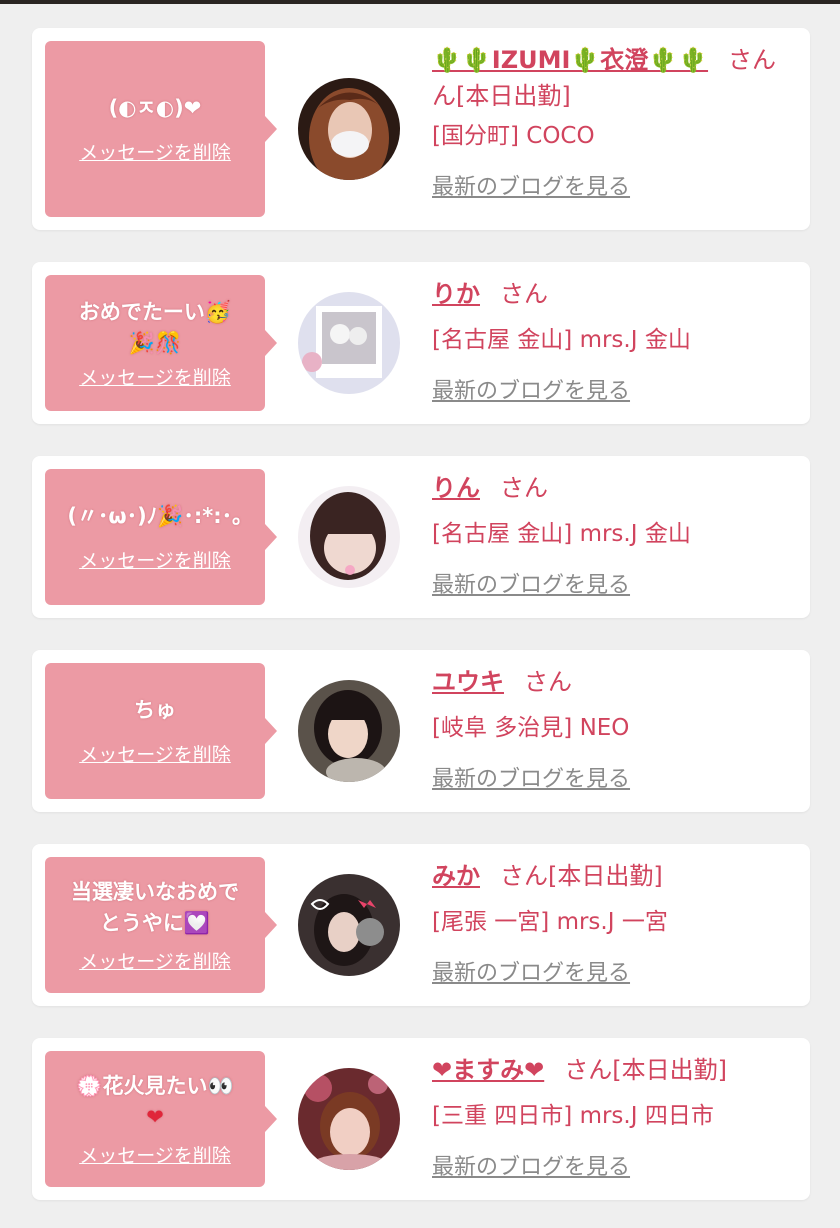 The width and height of the screenshot is (840, 1228). I want to click on shop-info: [岐阜 多治見] NEO, so click(531, 728).